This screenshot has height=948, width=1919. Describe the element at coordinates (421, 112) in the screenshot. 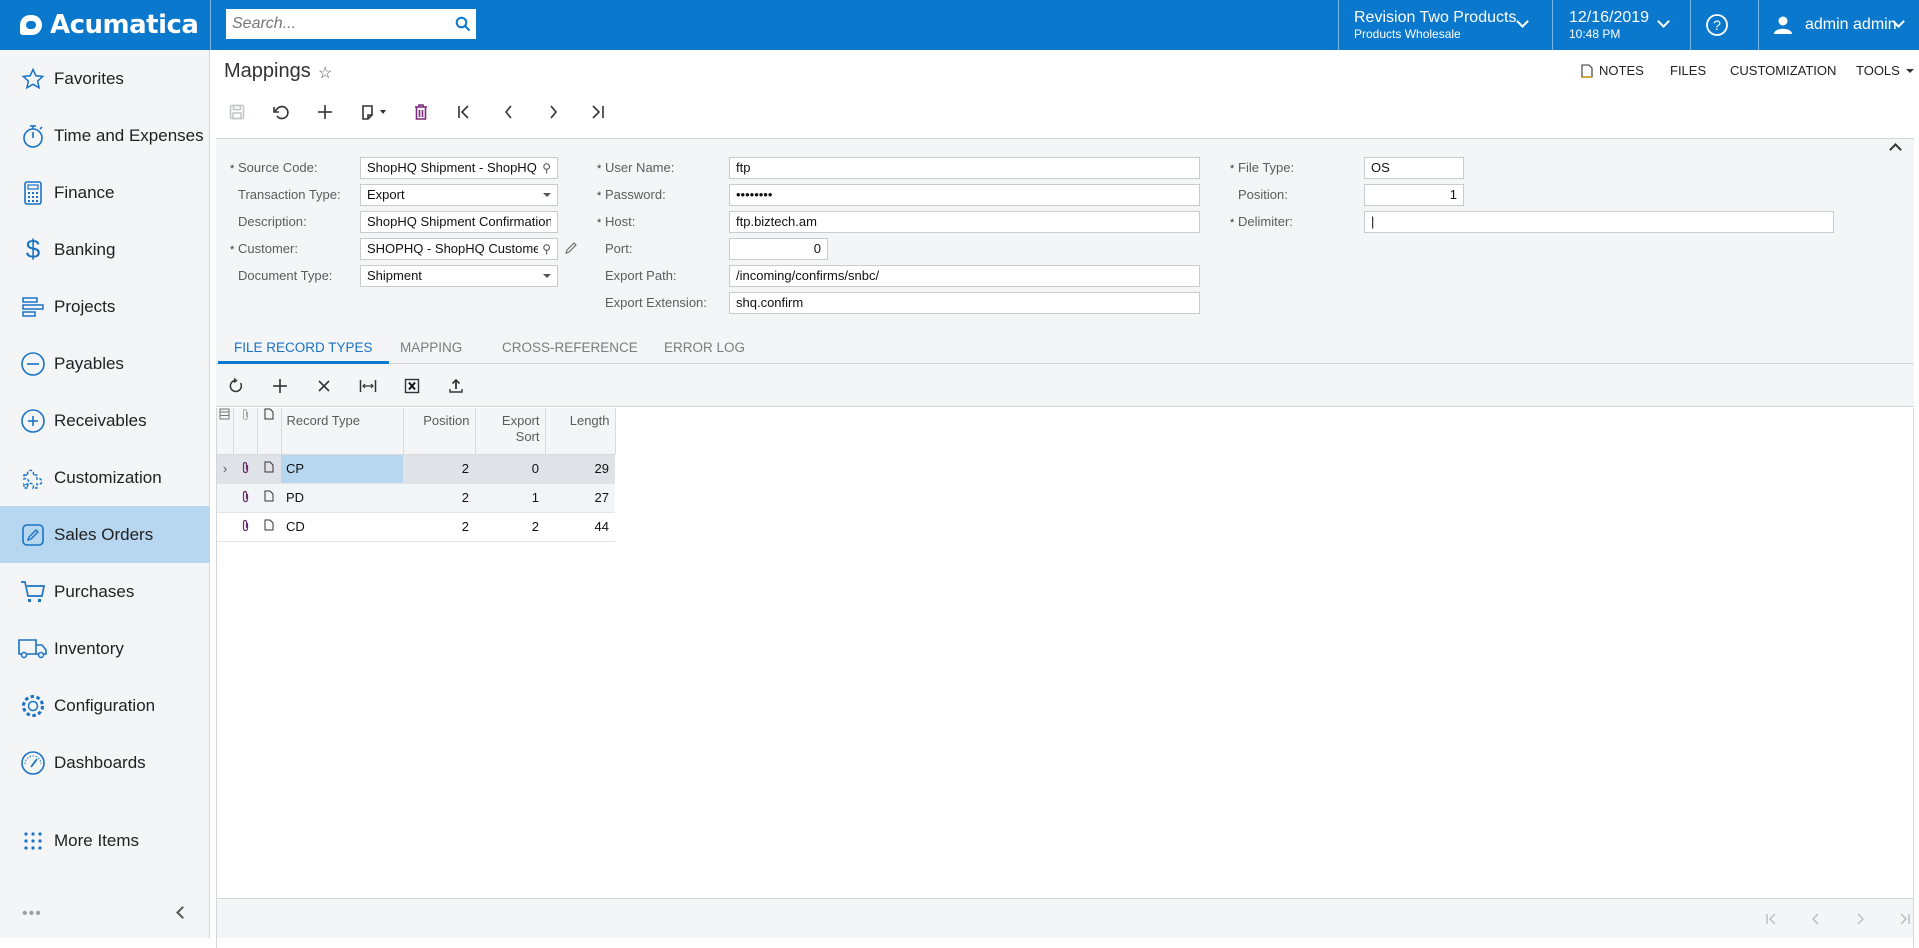

I see `delete-button` at that location.